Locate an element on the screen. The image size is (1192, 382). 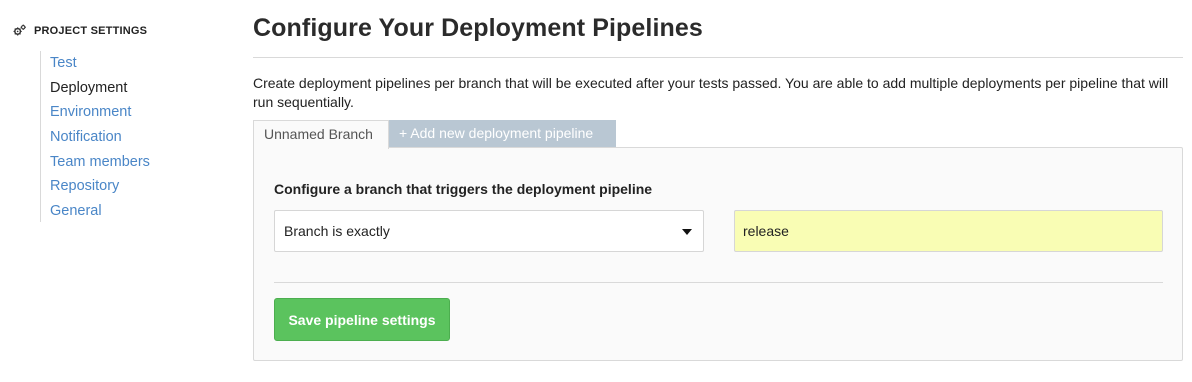
save-pipeline-button: Save pipeline settings is located at coordinates (362, 319).